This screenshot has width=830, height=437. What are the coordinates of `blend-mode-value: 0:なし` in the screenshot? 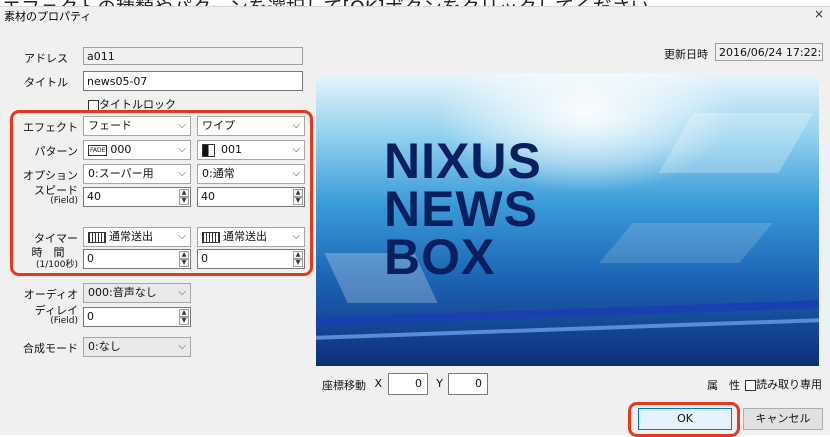 It's located at (104, 346).